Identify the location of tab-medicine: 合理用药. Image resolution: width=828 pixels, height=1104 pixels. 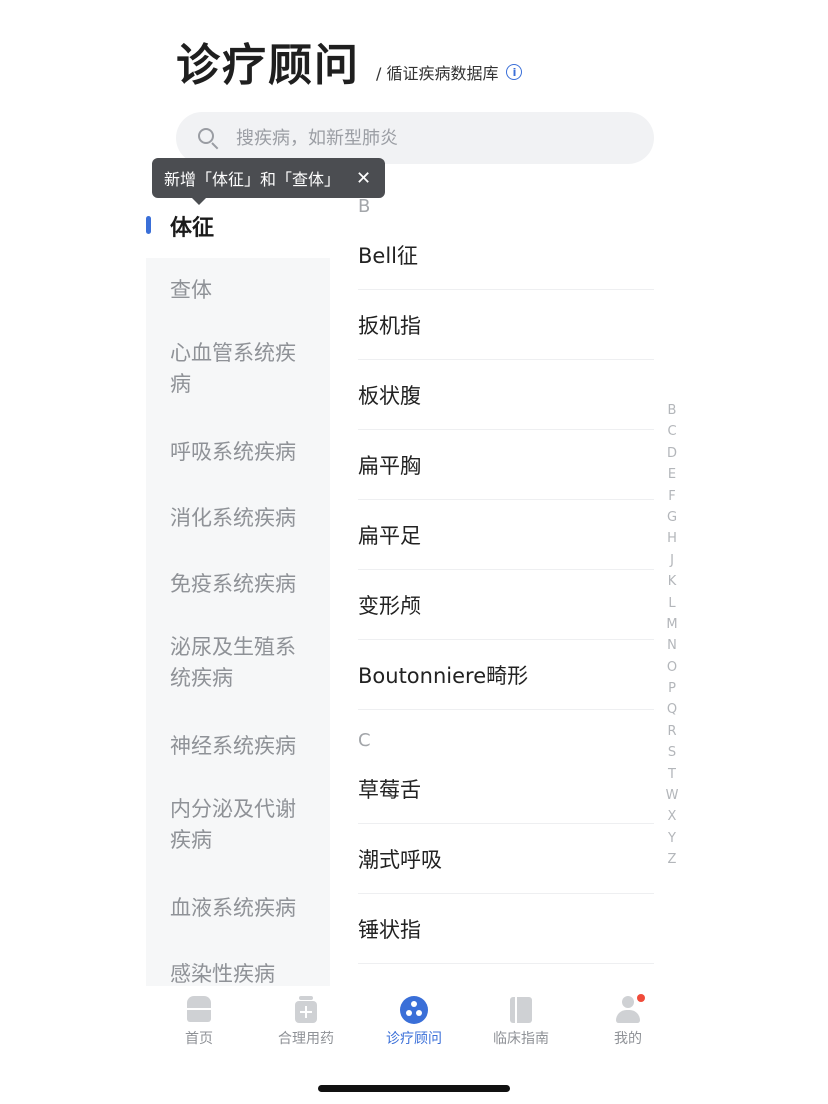
(306, 1022).